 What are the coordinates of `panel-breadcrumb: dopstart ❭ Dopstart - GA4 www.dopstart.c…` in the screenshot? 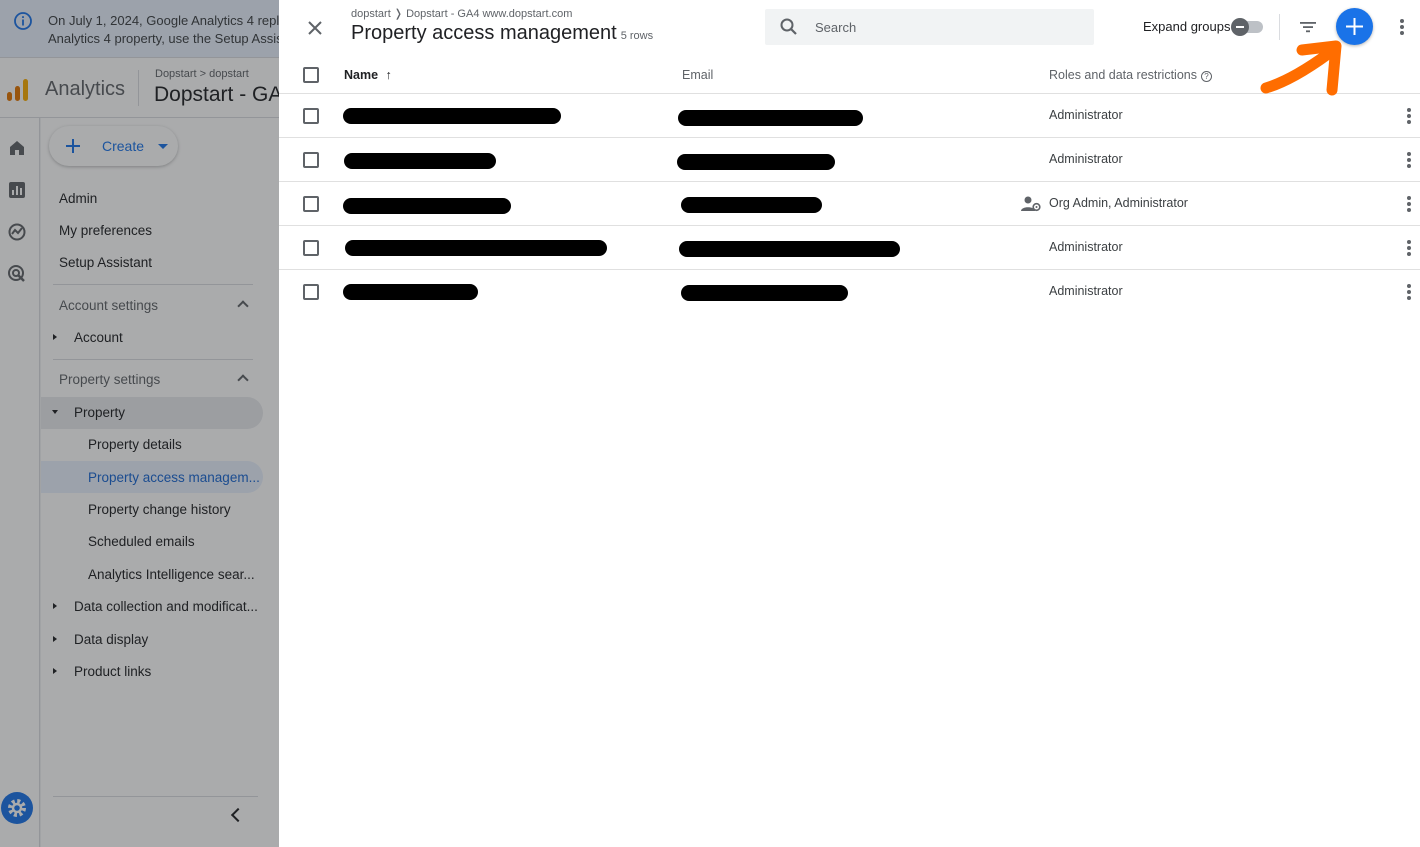 It's located at (462, 14).